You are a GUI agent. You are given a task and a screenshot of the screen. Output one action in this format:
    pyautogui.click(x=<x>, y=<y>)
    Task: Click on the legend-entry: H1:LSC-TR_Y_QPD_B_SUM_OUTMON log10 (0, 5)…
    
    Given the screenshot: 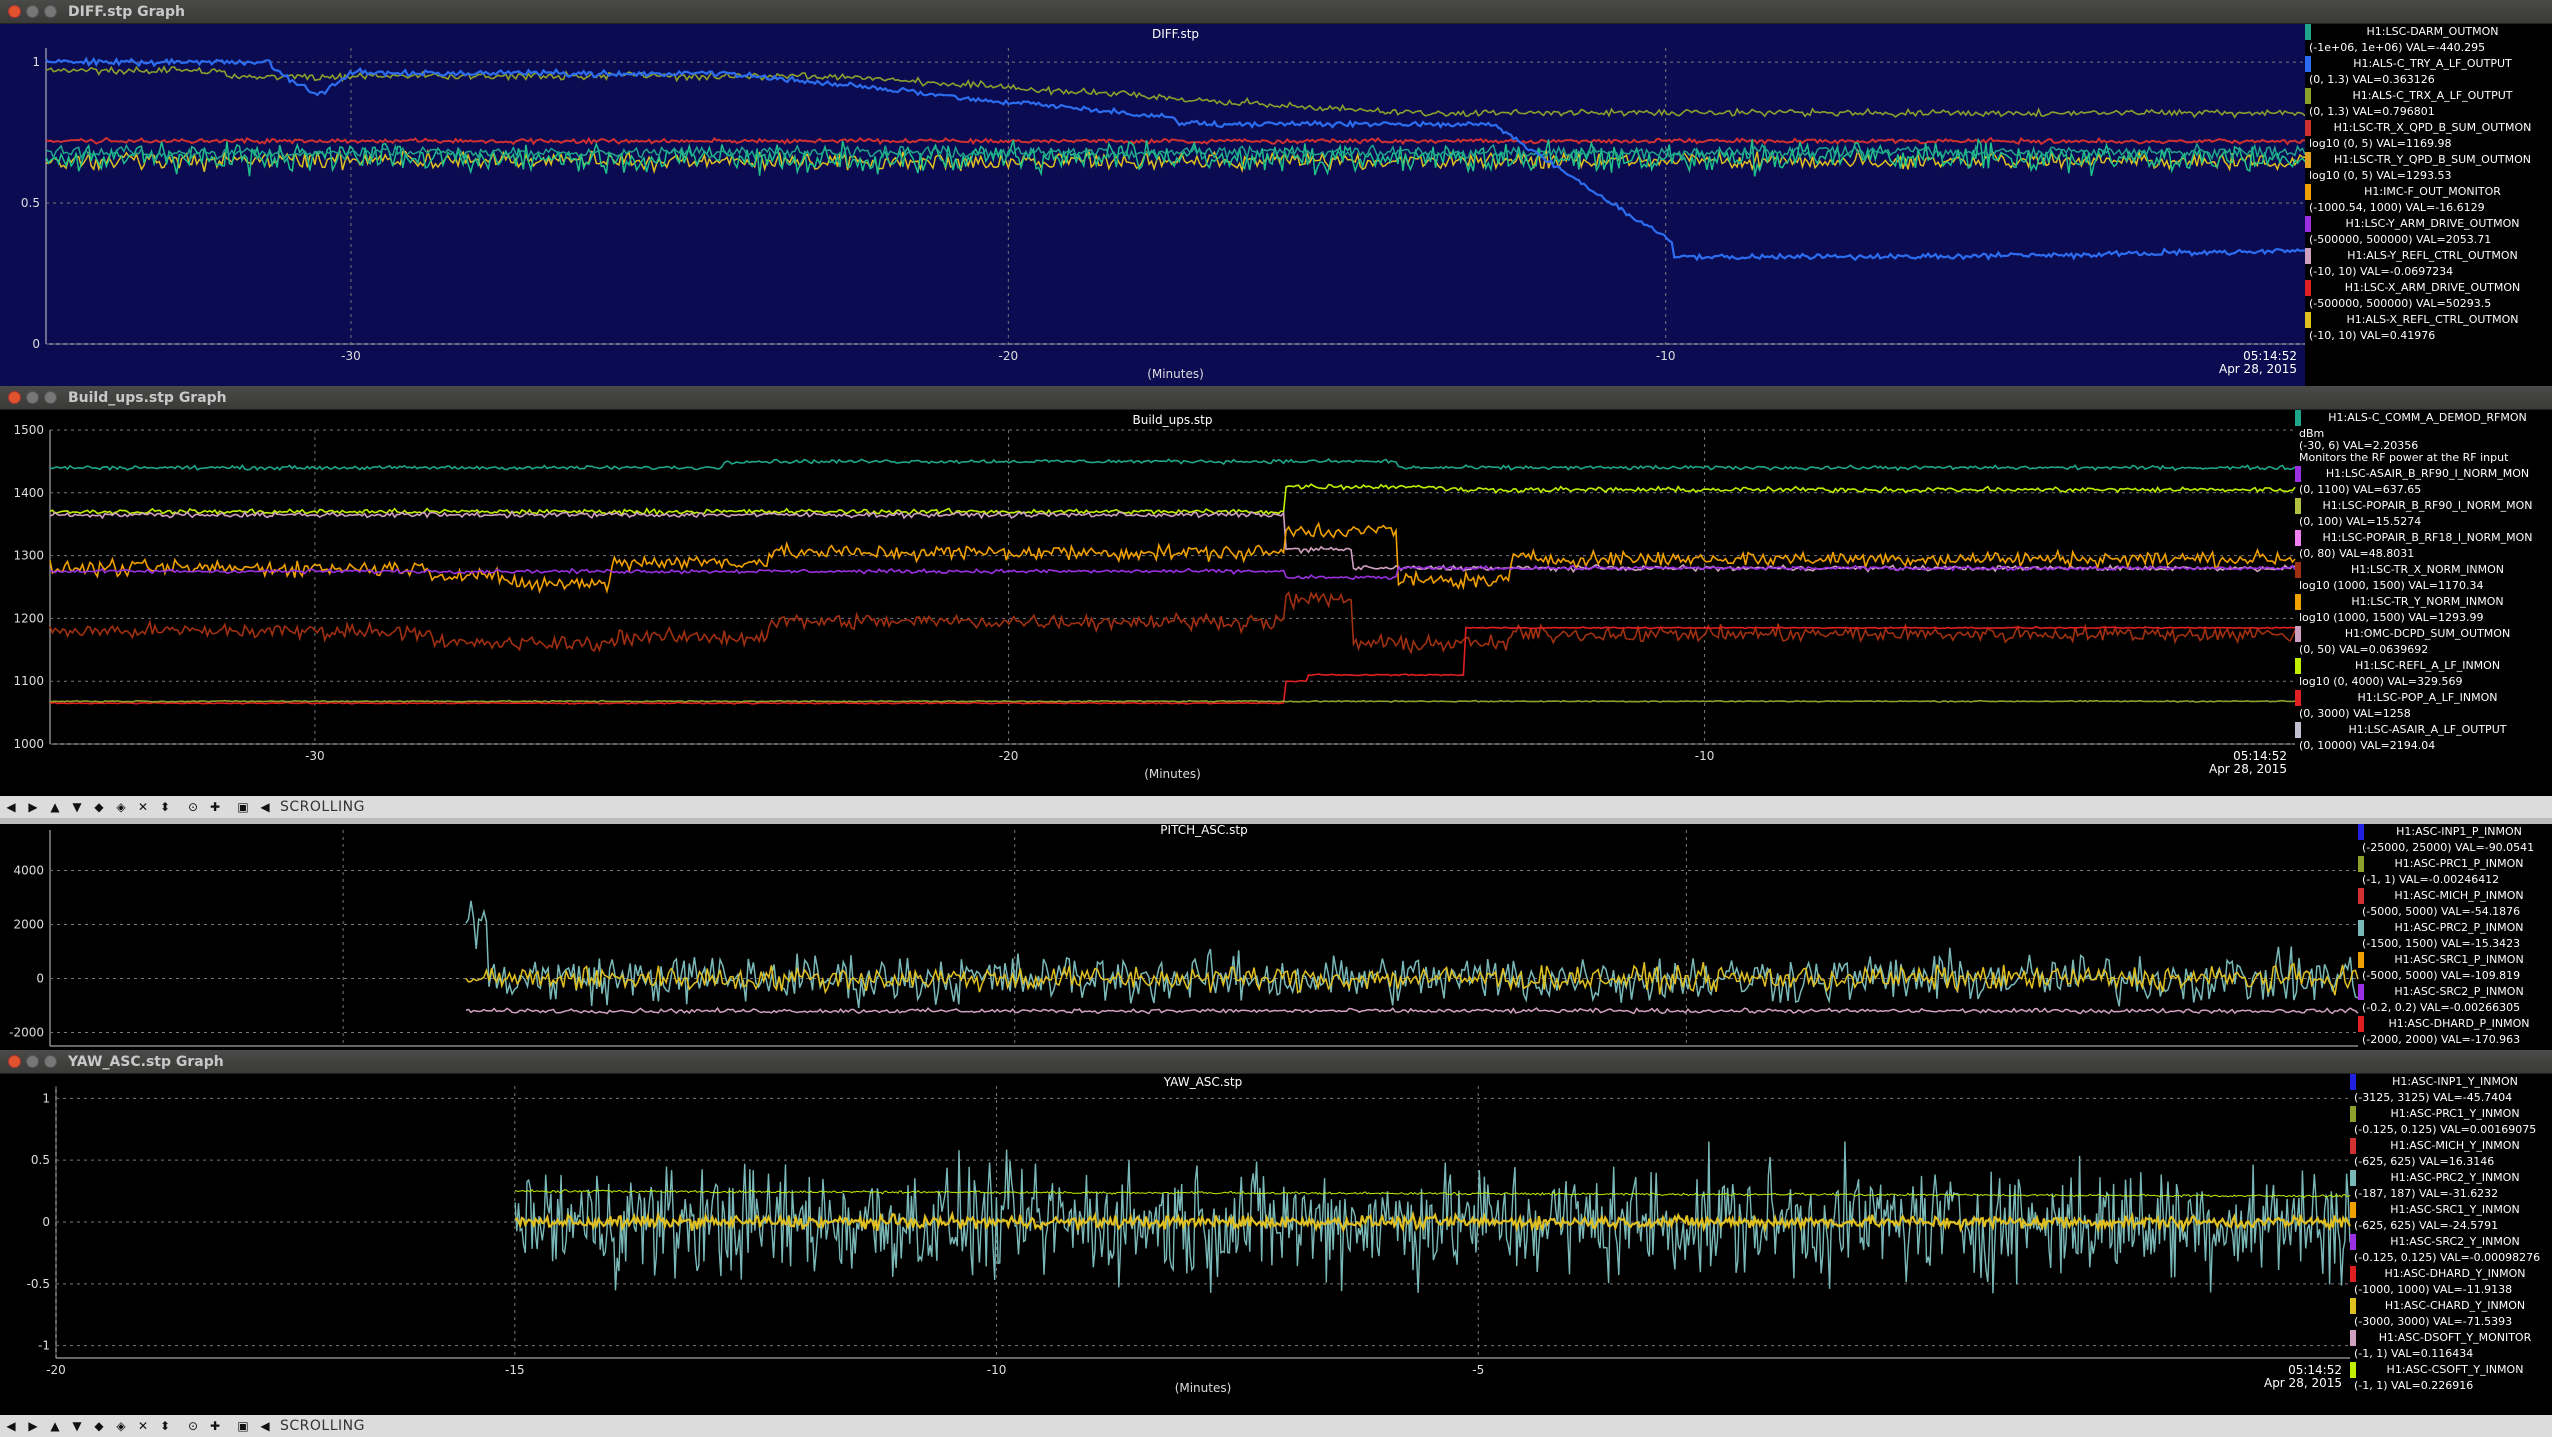 What is the action you would take?
    pyautogui.click(x=2427, y=168)
    